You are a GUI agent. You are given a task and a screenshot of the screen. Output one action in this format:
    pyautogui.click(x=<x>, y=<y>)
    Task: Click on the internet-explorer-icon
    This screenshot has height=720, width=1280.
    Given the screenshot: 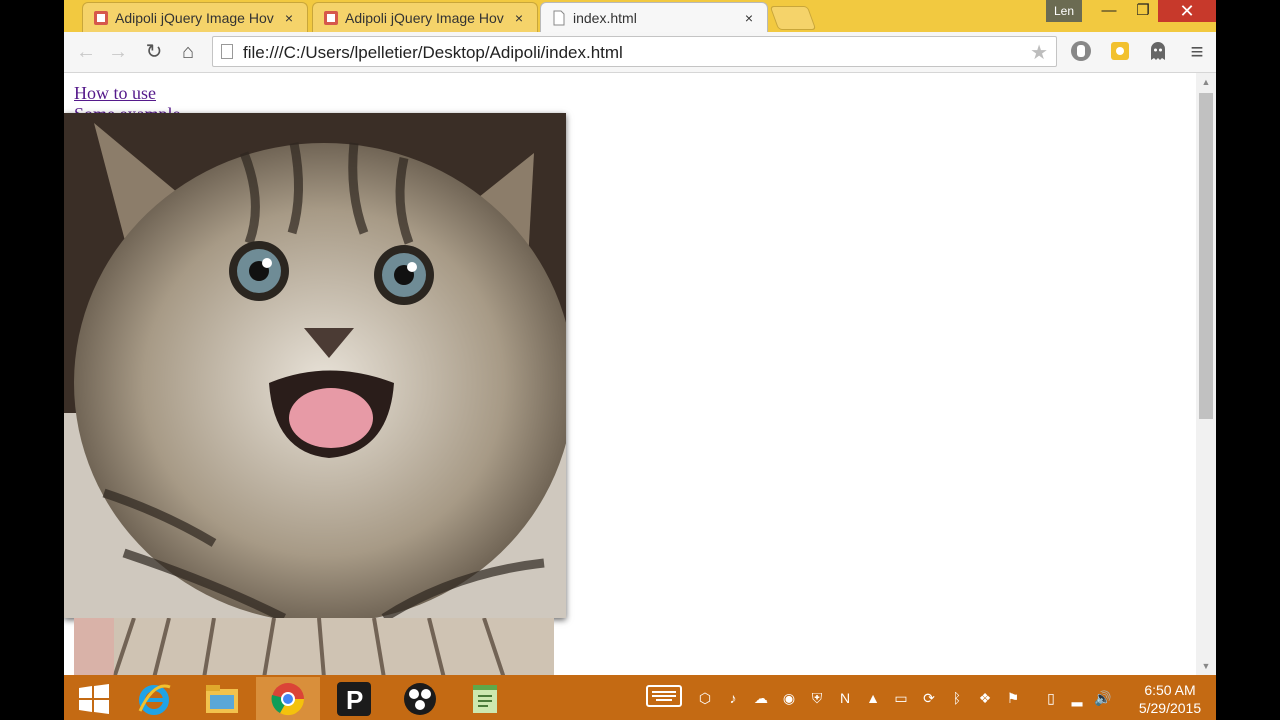 What is the action you would take?
    pyautogui.click(x=154, y=698)
    